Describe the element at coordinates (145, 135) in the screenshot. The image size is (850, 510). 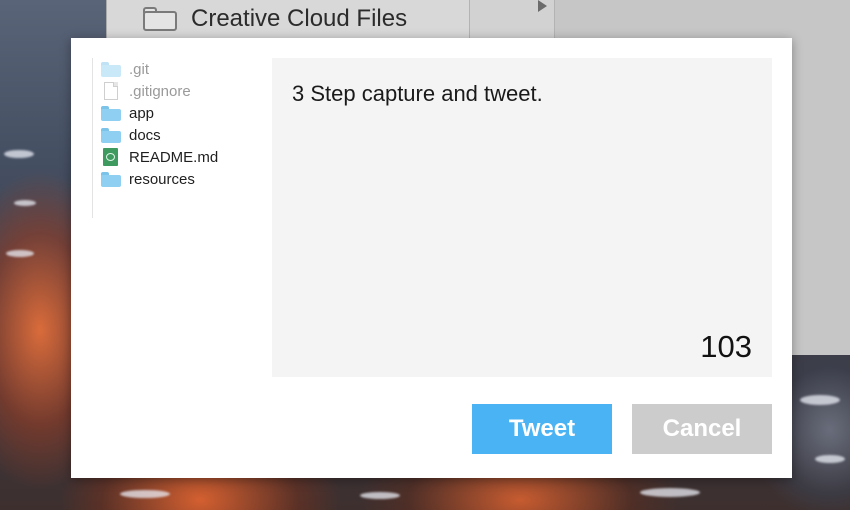
I see `file-tree-item-label: docs` at that location.